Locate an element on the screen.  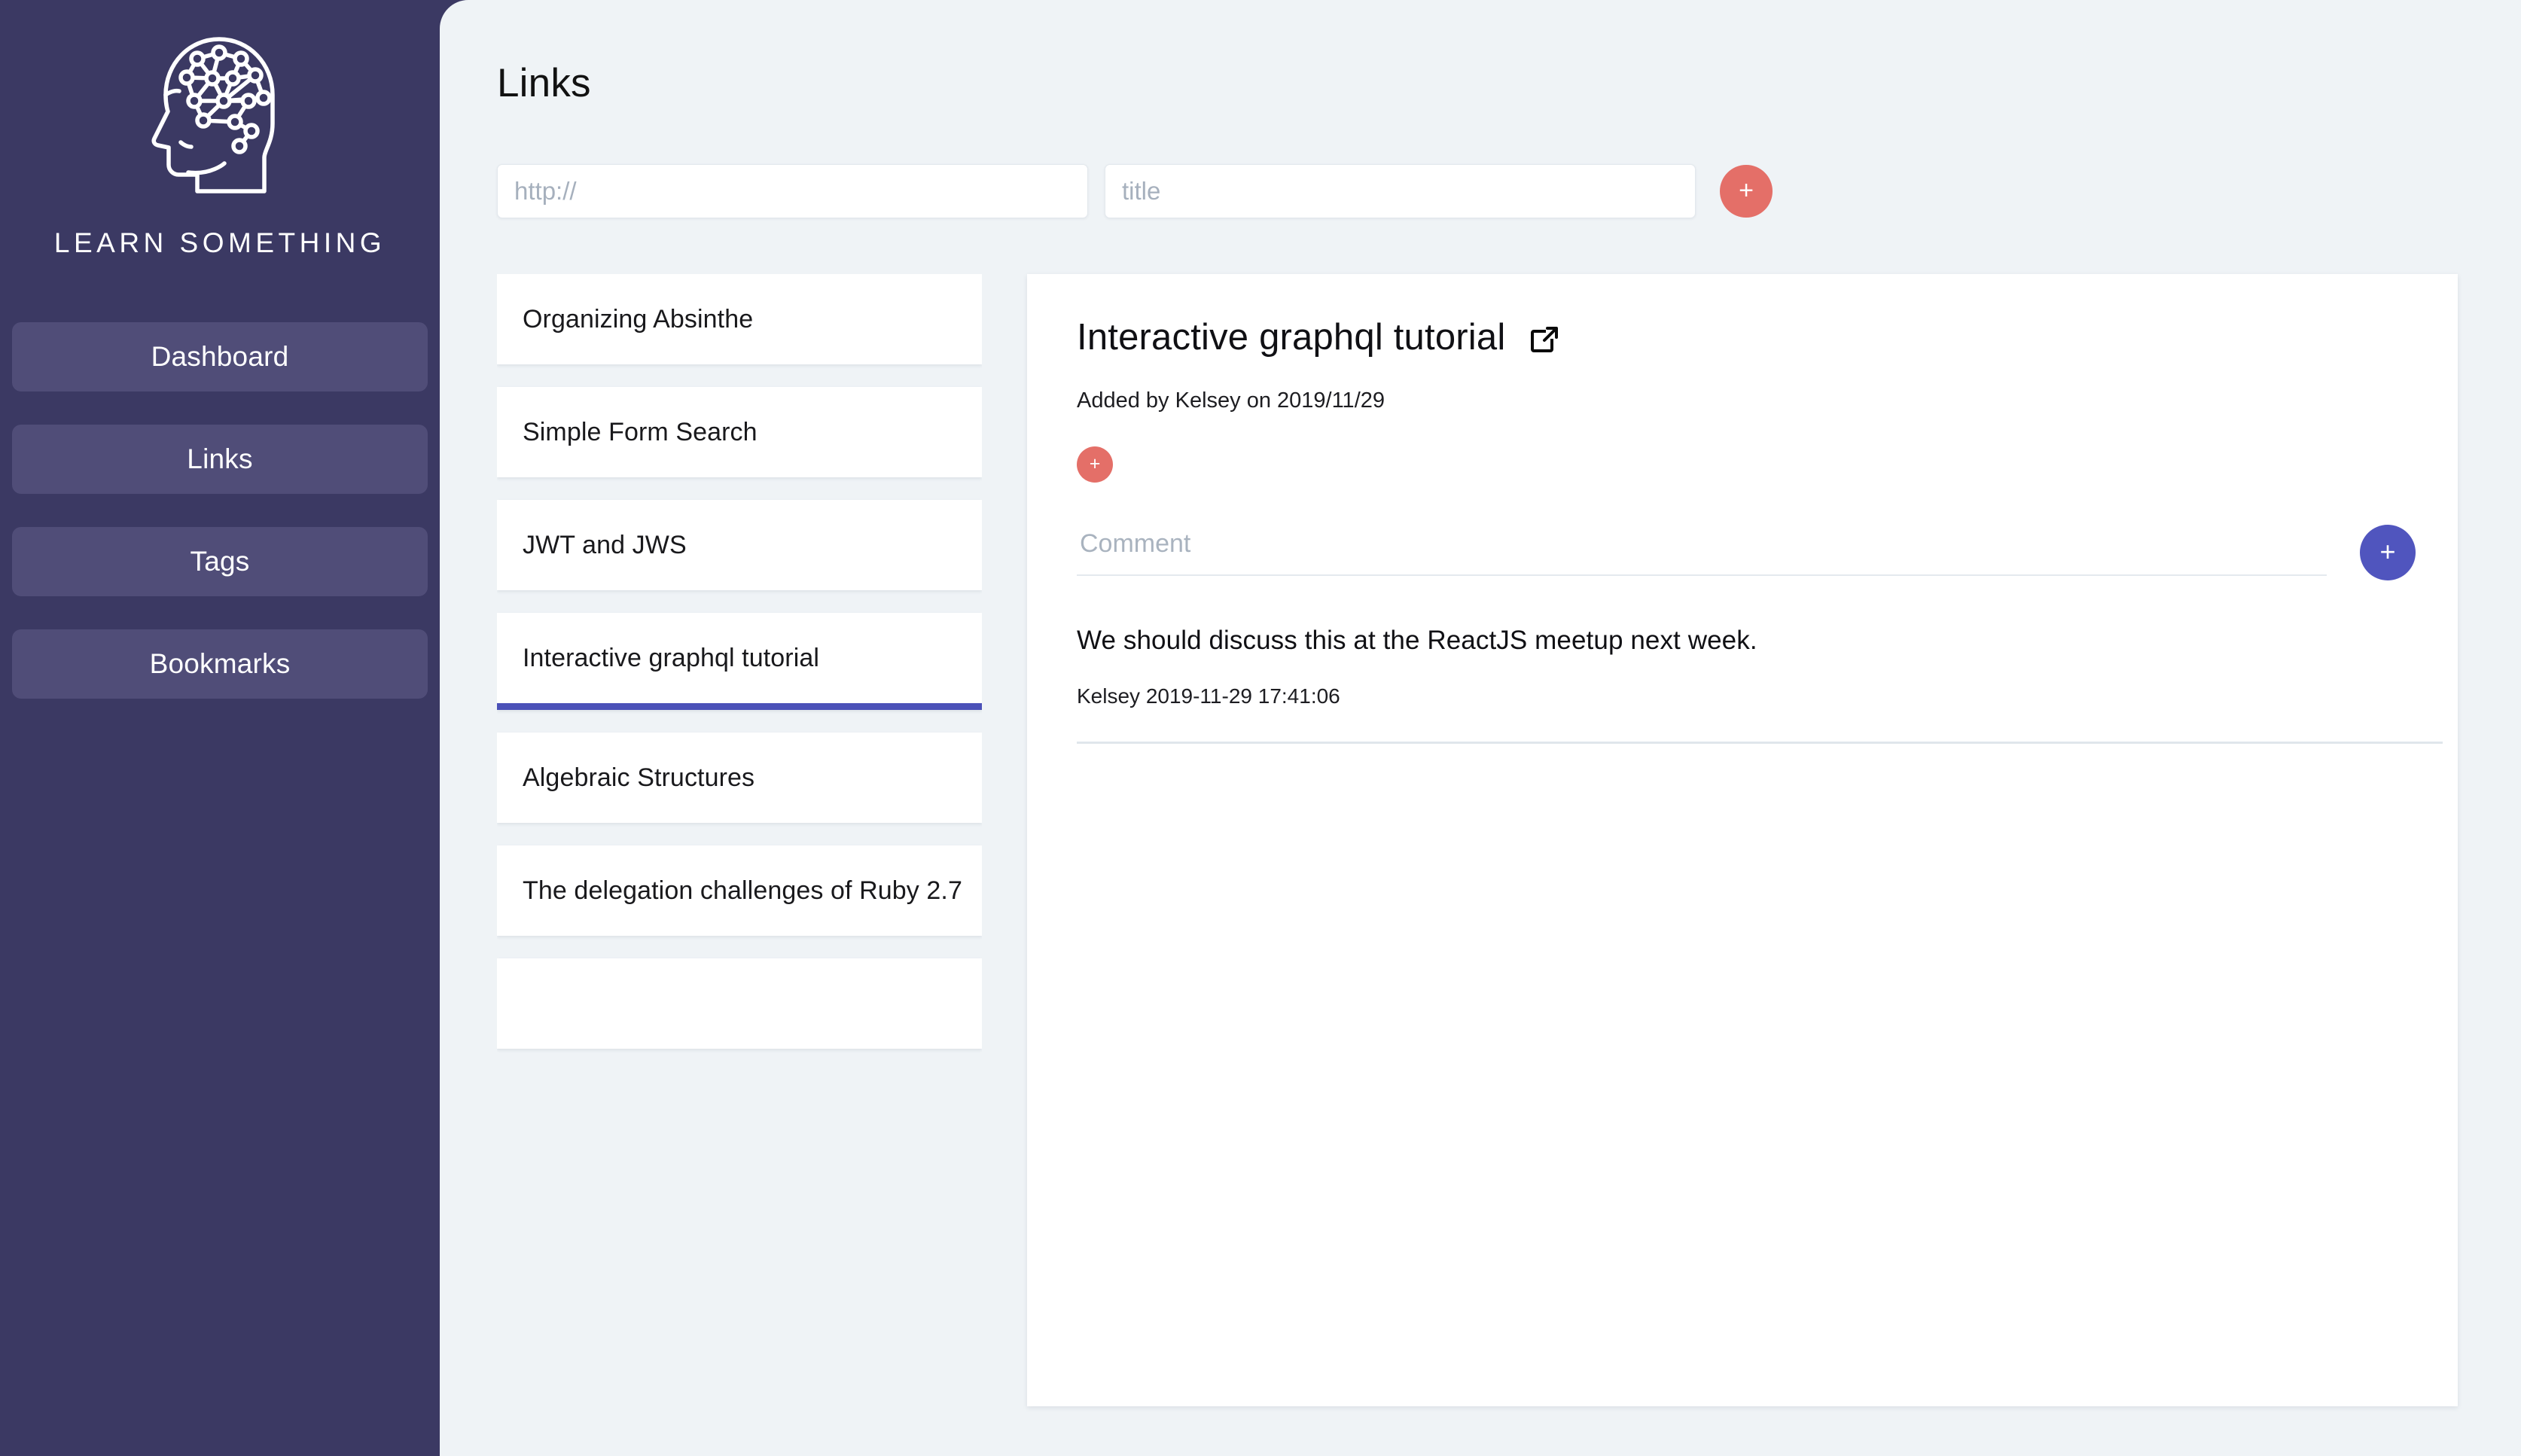
sidebar-item-links: Links is located at coordinates (220, 459).